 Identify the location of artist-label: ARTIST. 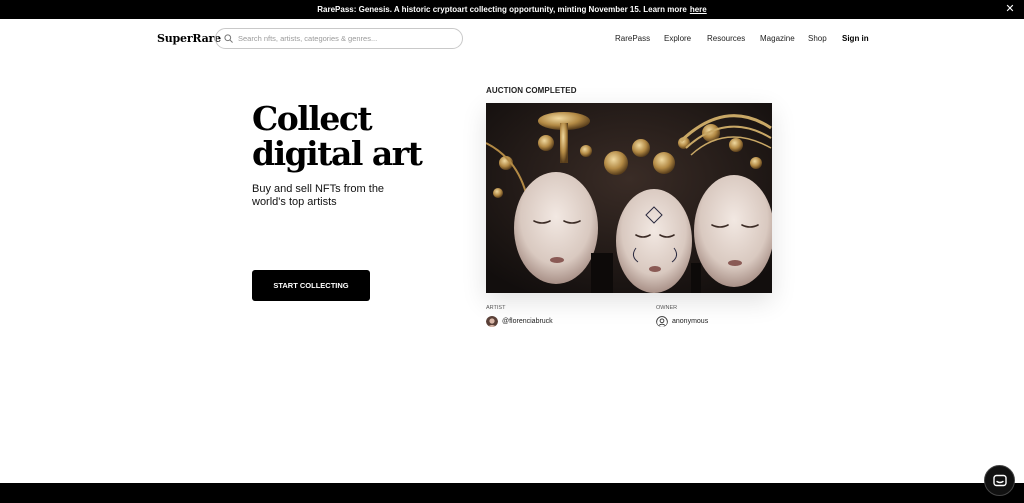
(496, 308).